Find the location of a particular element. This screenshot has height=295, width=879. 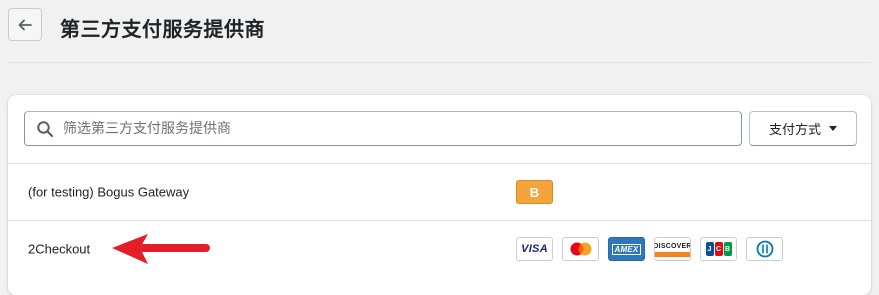

back-button is located at coordinates (25, 24).